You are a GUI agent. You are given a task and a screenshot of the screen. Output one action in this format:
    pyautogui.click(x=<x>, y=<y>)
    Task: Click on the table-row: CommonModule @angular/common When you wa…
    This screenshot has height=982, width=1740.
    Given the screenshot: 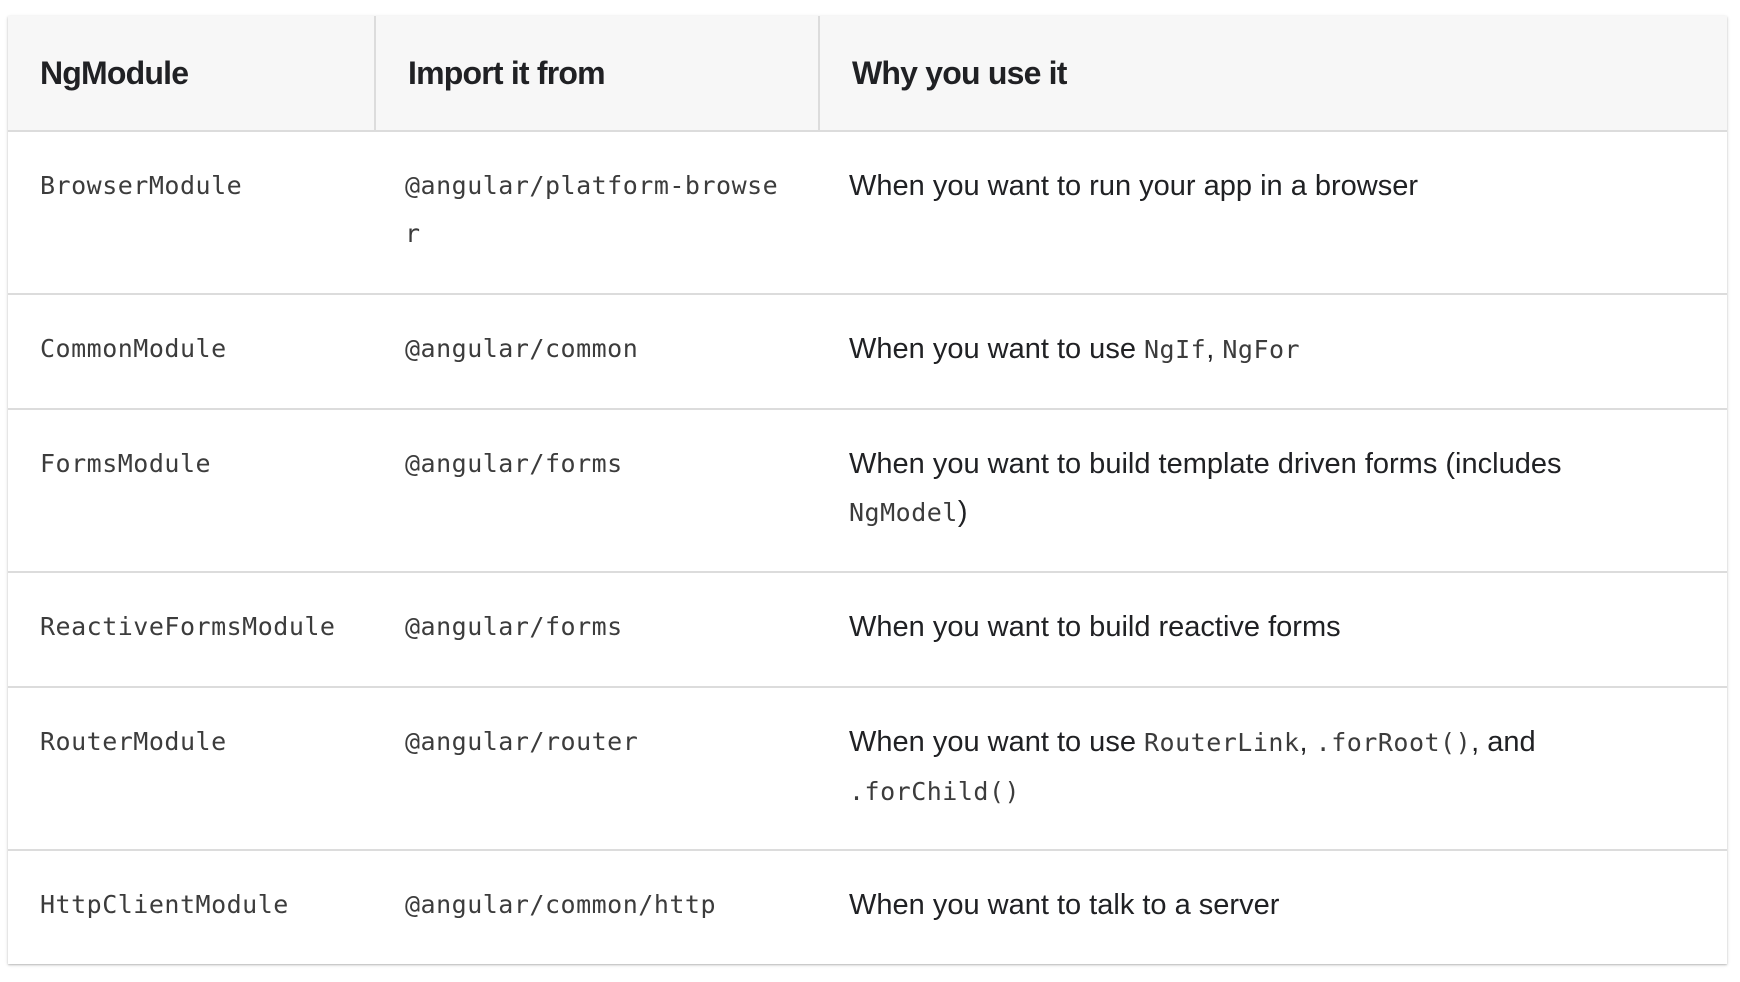 What is the action you would take?
    pyautogui.click(x=867, y=352)
    